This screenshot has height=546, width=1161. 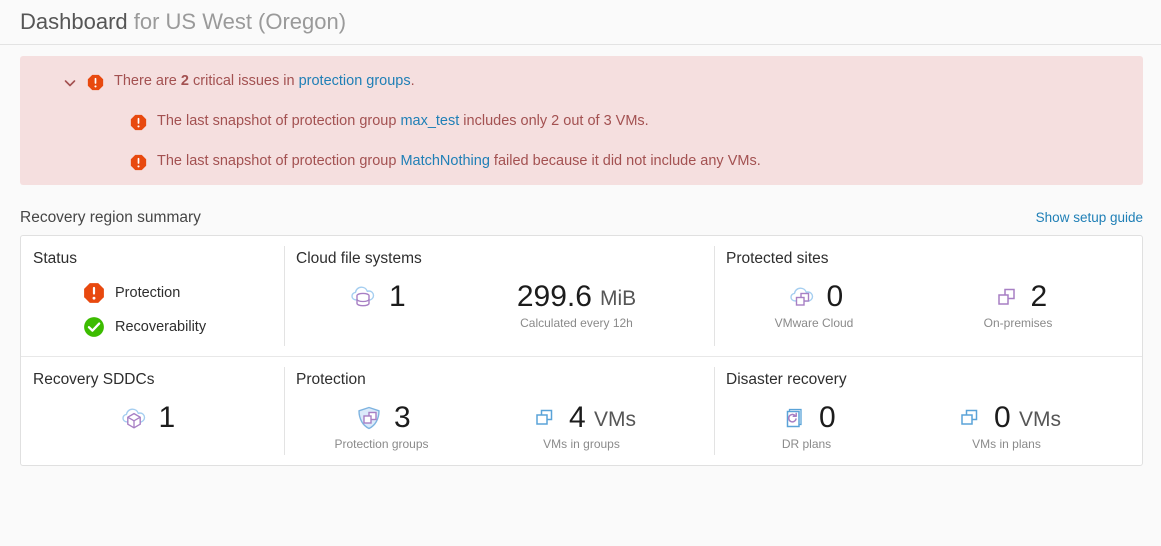 I want to click on status-cell: Status Protection Recoverability, so click(x=152, y=296).